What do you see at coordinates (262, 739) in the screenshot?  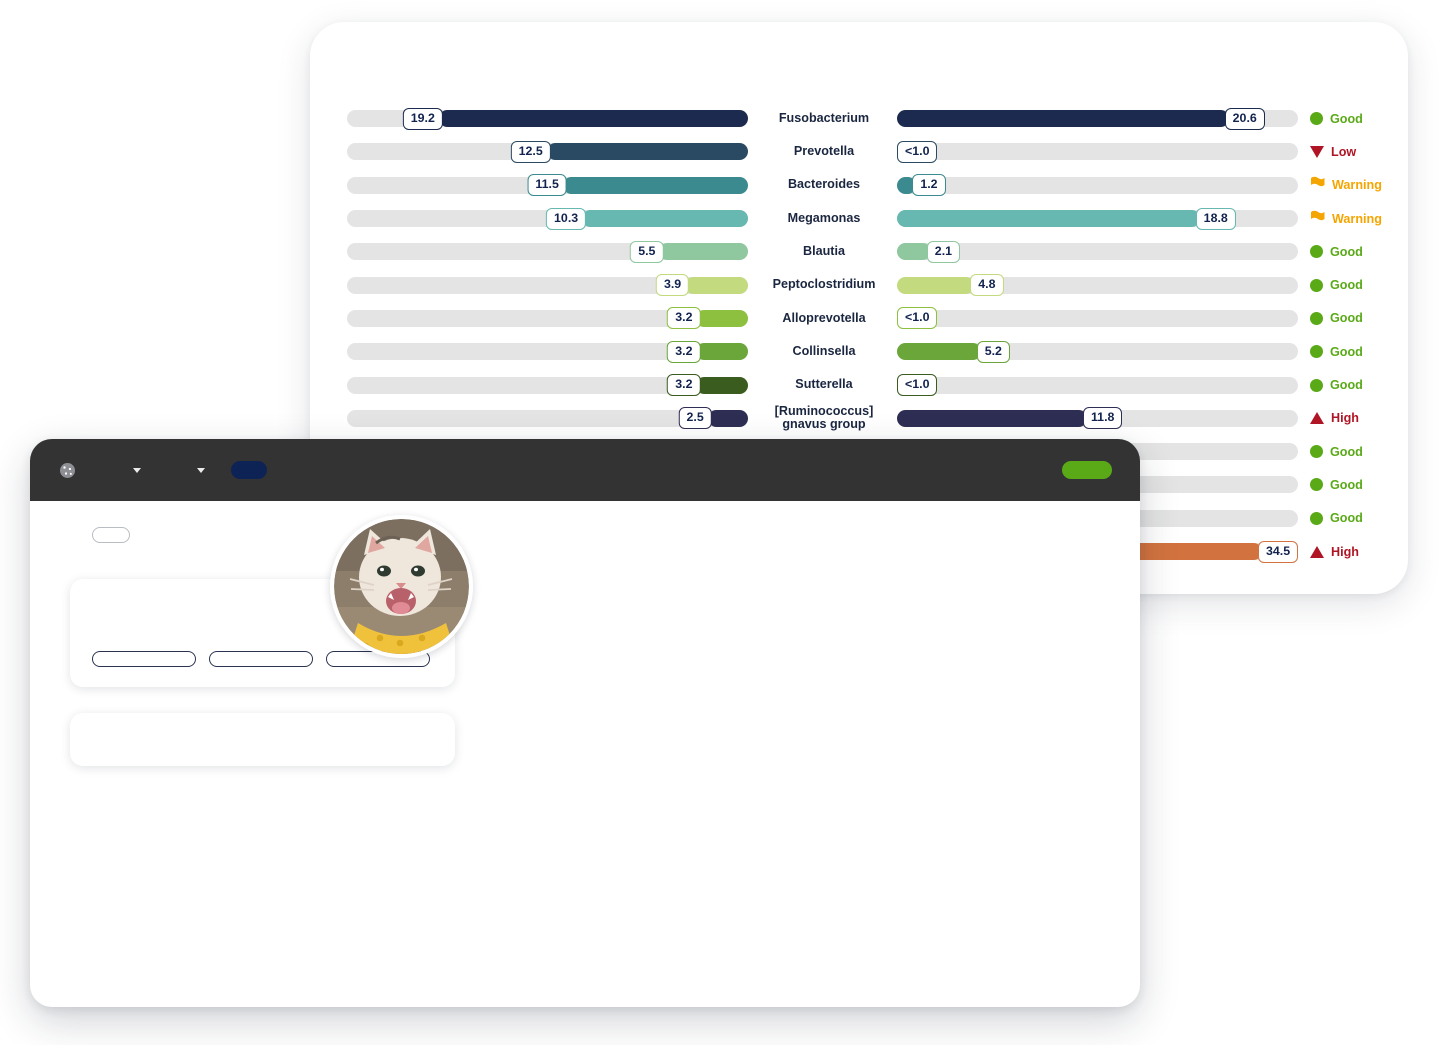 I see `pet-information-card` at bounding box center [262, 739].